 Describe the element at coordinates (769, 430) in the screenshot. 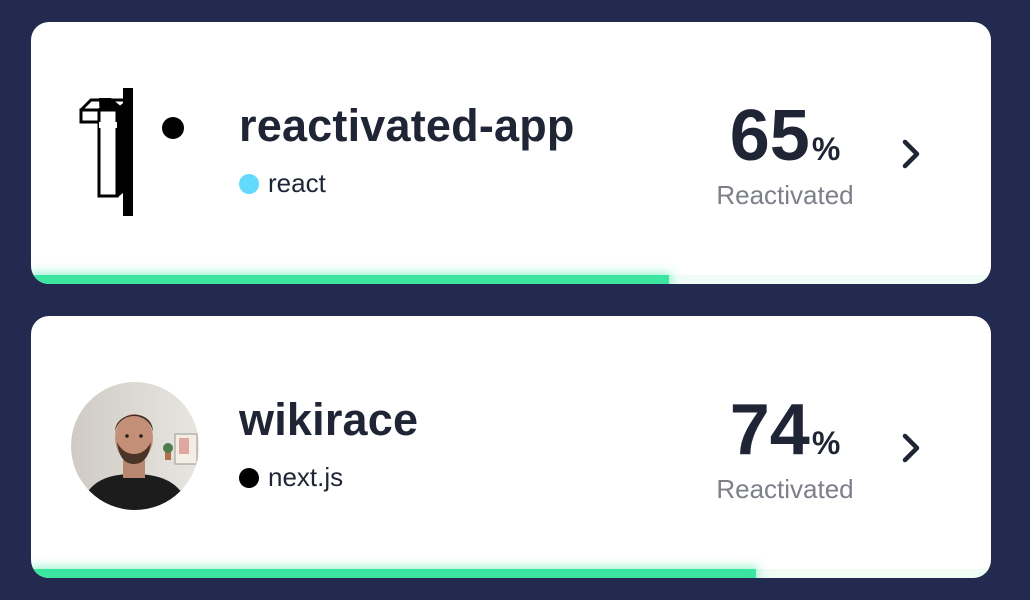

I see `percent-number: 74` at that location.